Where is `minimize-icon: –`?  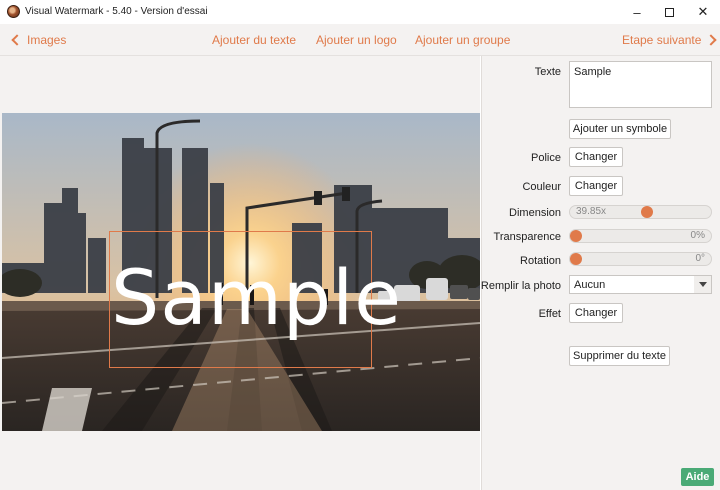
minimize-icon: – is located at coordinates (637, 12).